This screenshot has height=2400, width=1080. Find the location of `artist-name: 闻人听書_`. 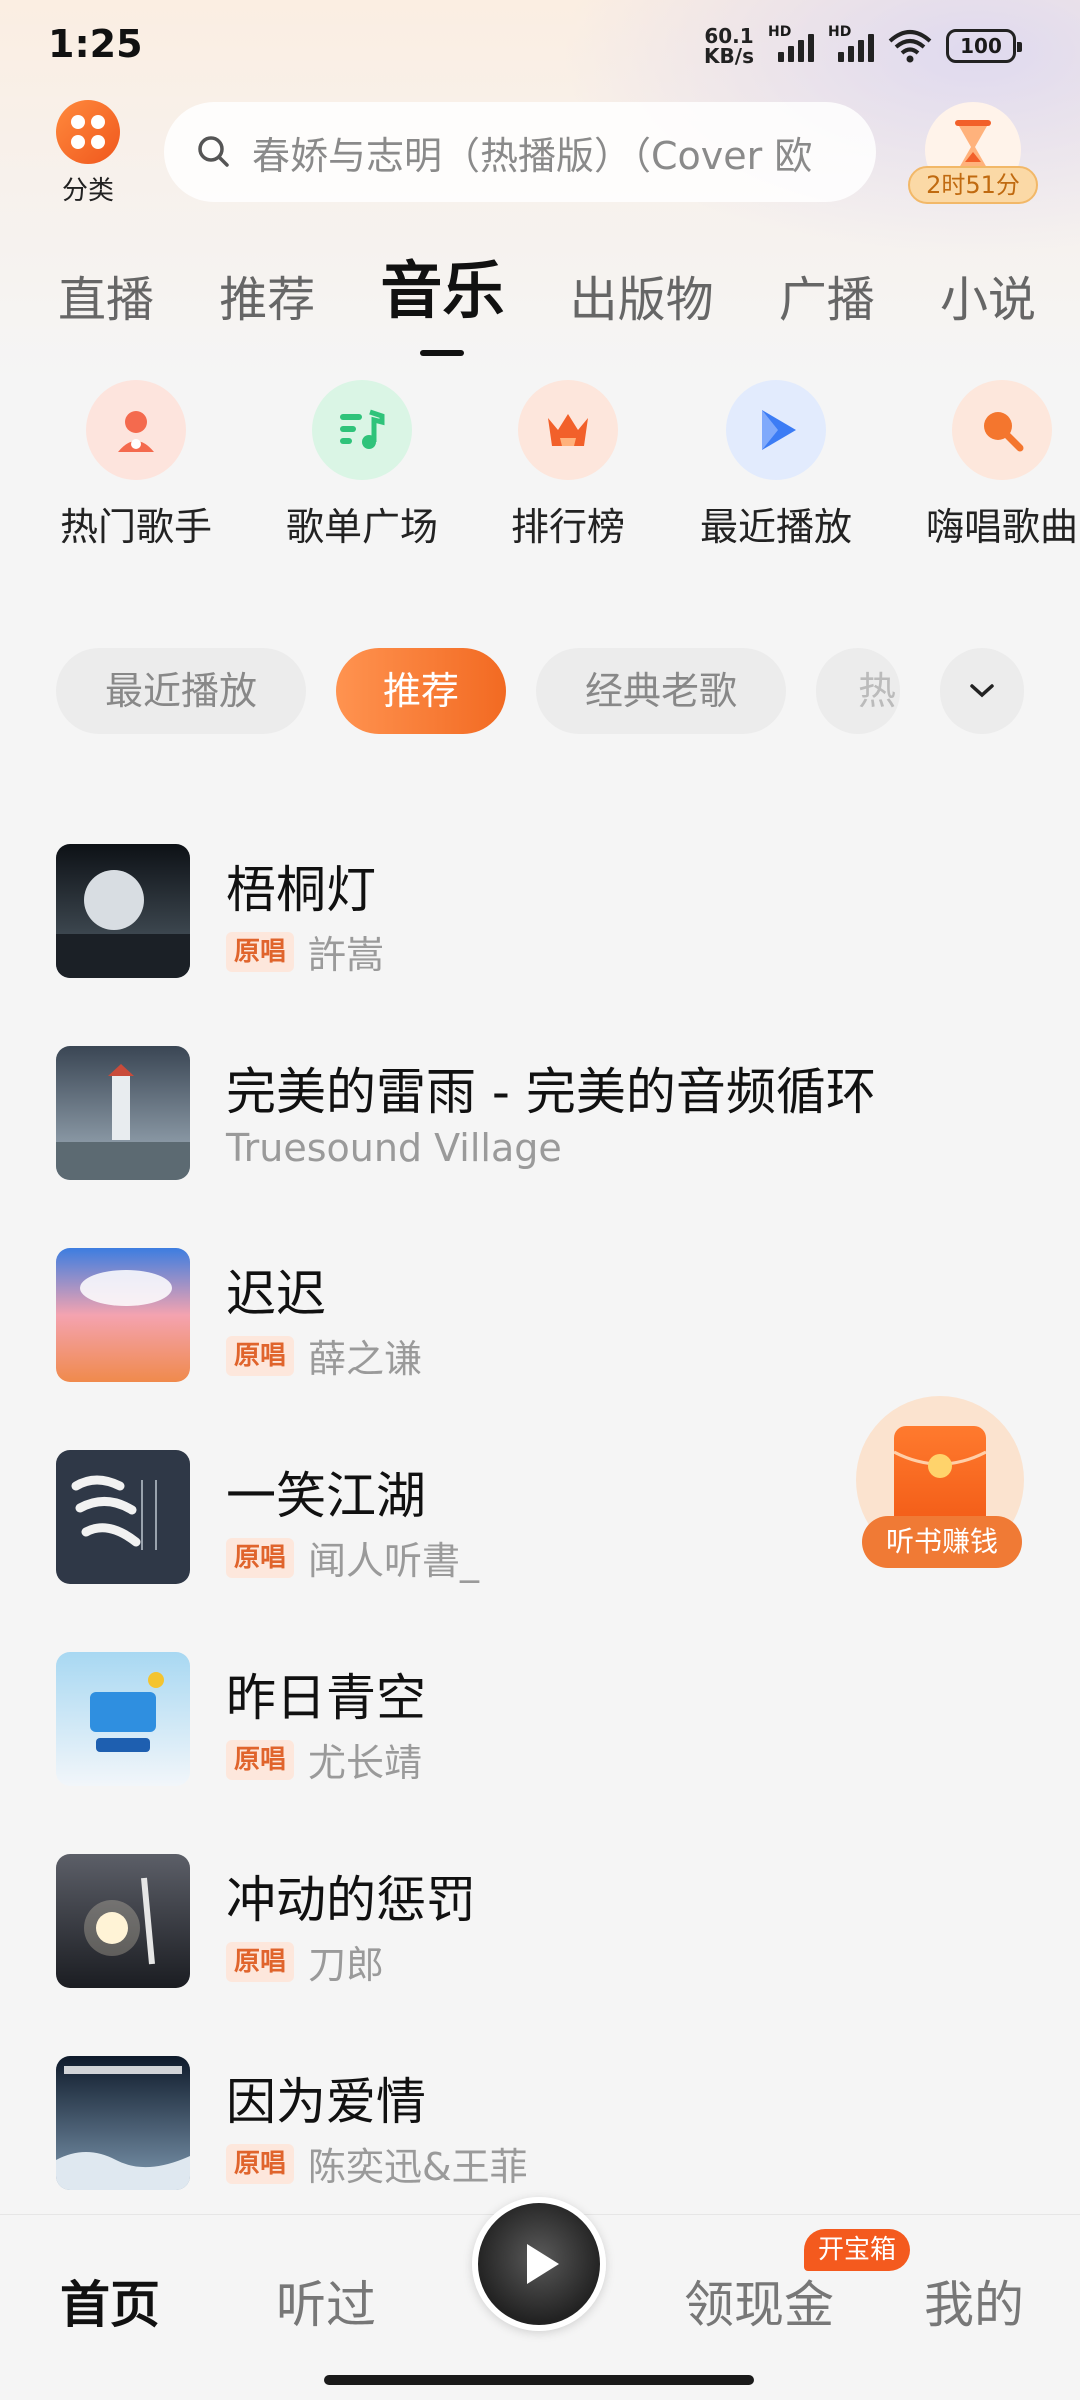

artist-name: 闻人听書_ is located at coordinates (394, 1561).